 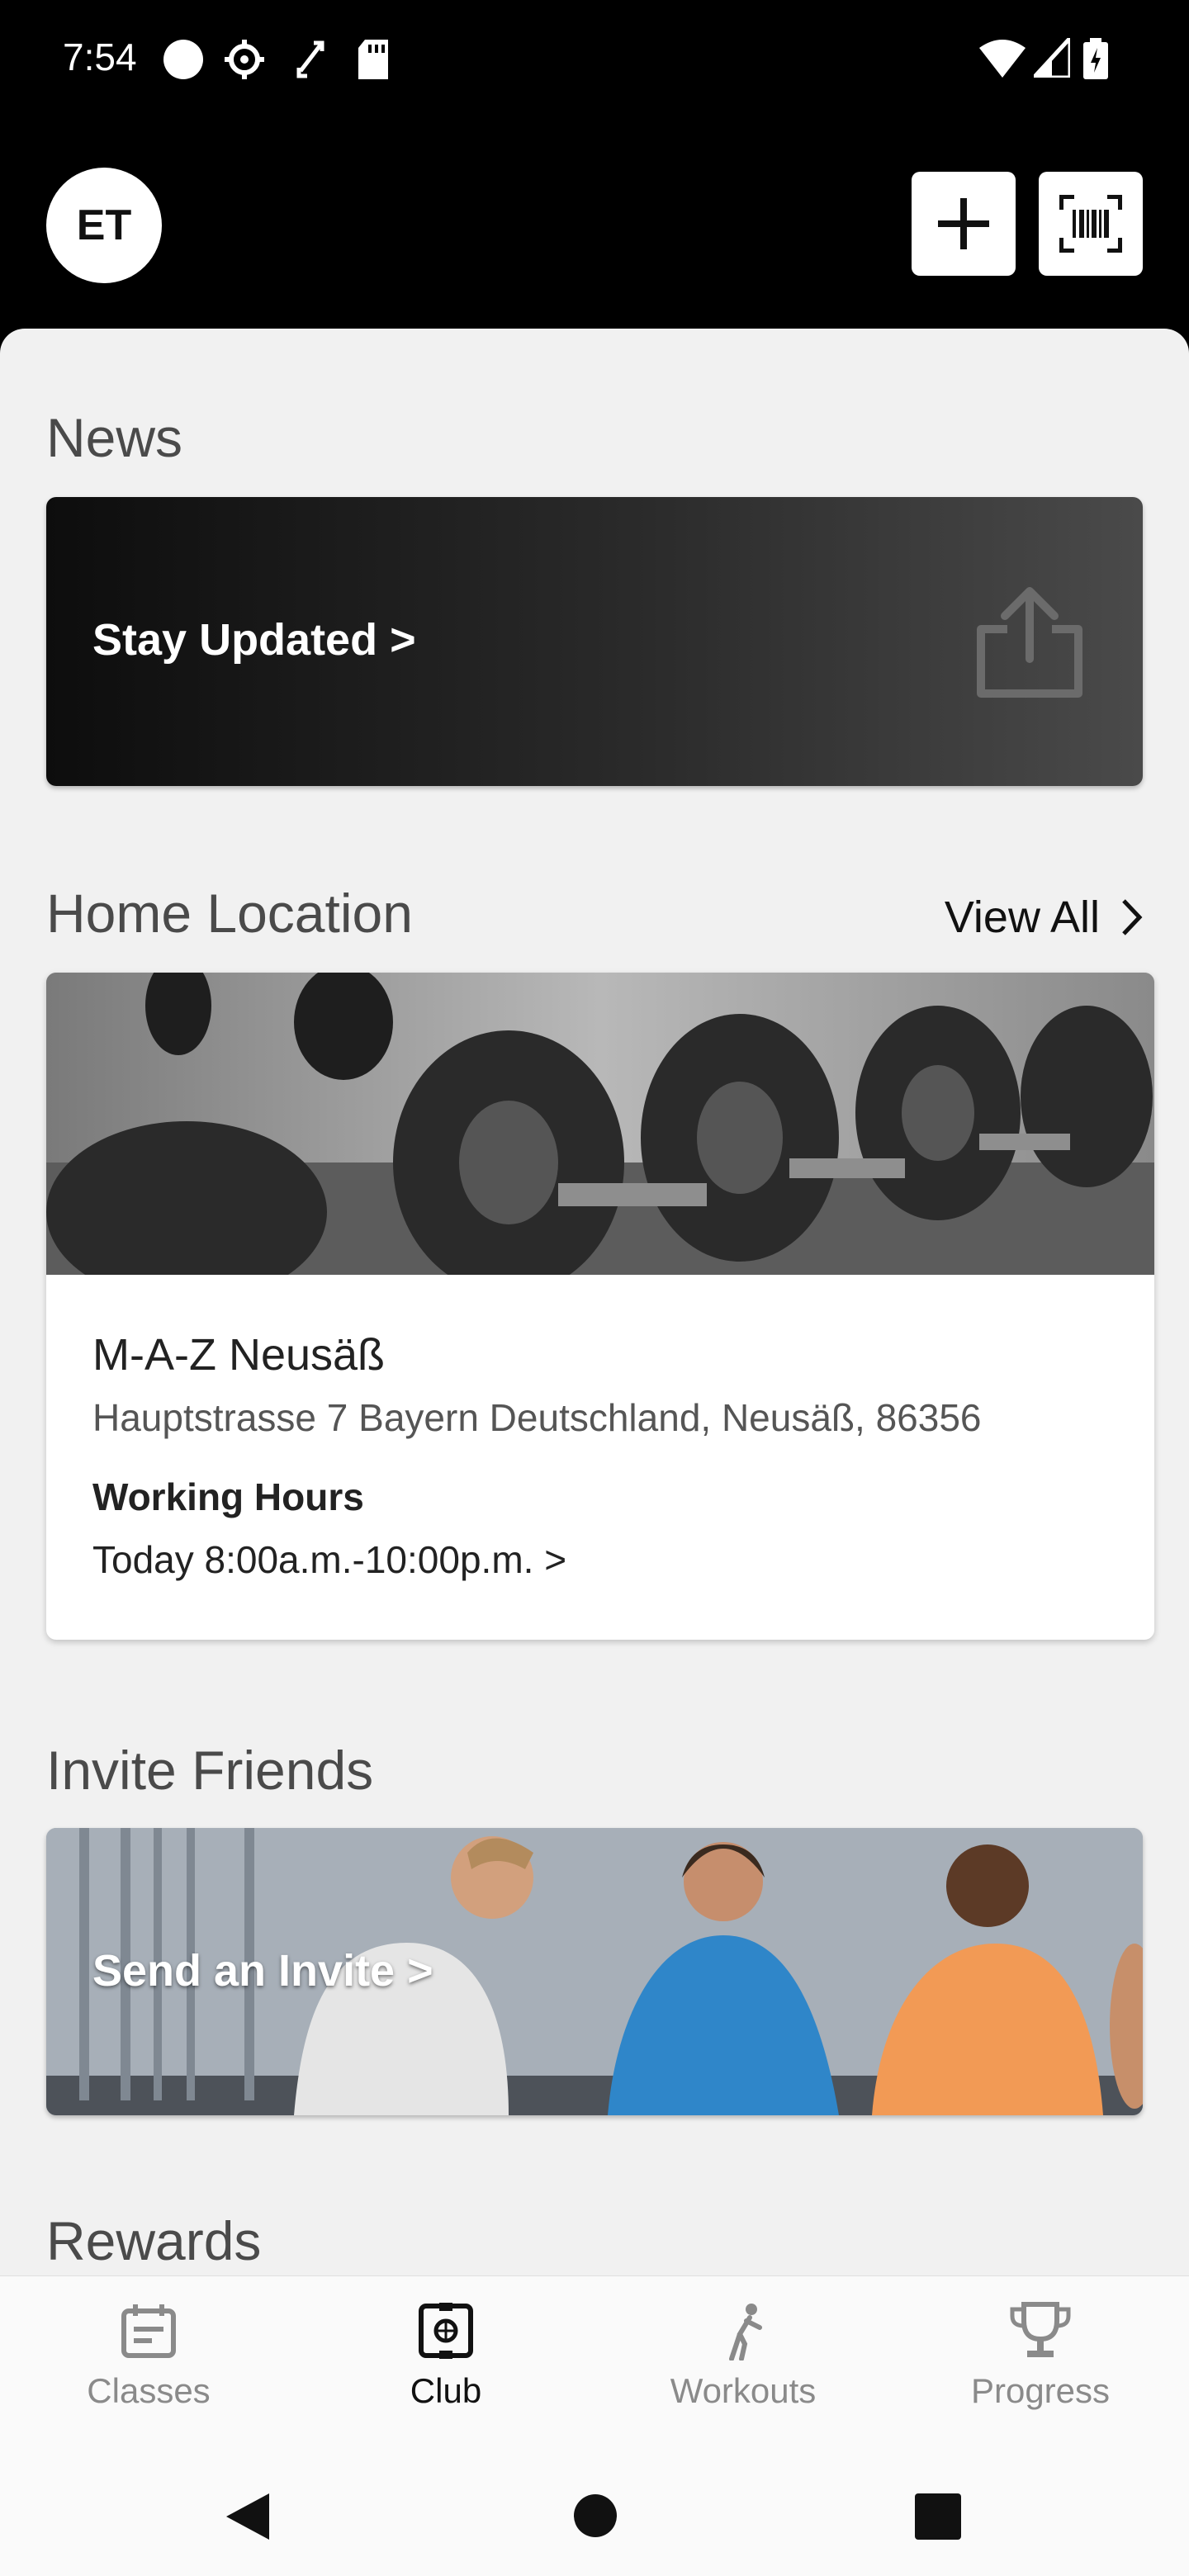 I want to click on runner-icon, so click(x=745, y=2332).